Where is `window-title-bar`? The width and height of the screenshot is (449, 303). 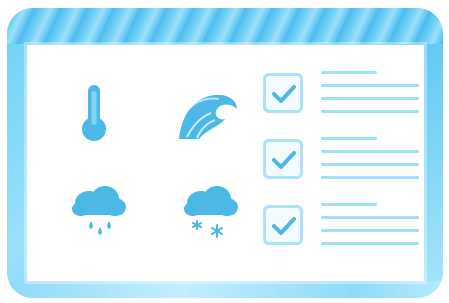
window-title-bar is located at coordinates (225, 26).